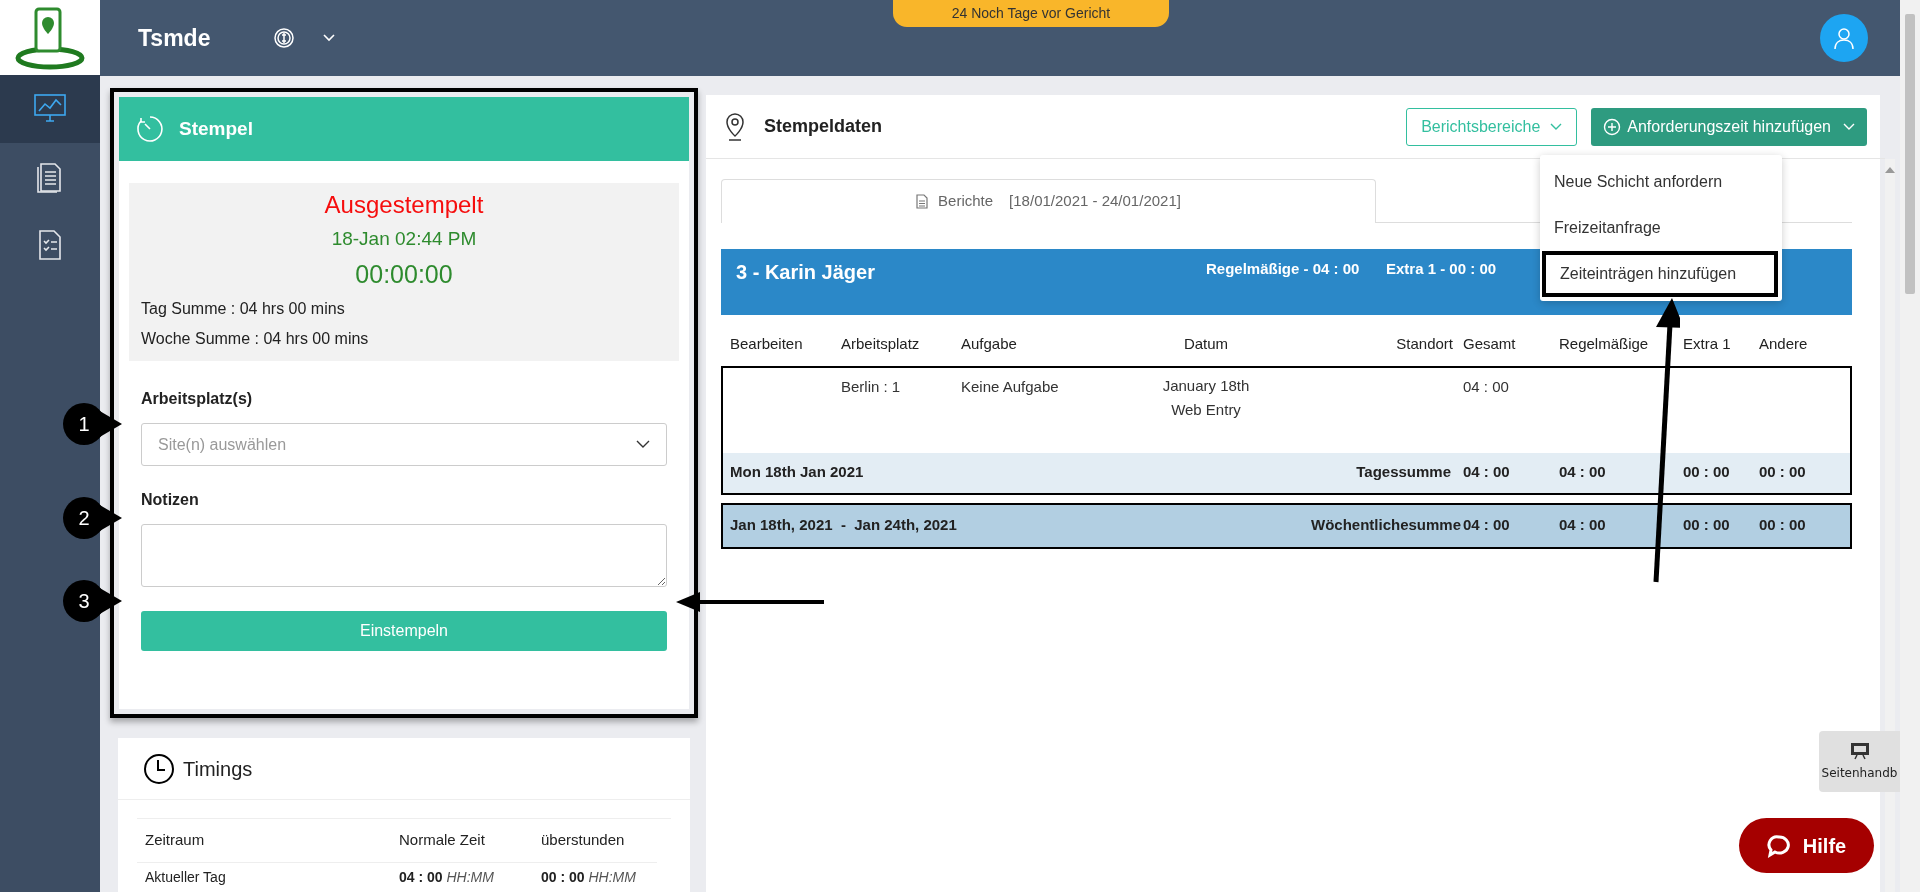 The height and width of the screenshot is (892, 1920). Describe the element at coordinates (1784, 344) in the screenshot. I see `column-header: Andere` at that location.